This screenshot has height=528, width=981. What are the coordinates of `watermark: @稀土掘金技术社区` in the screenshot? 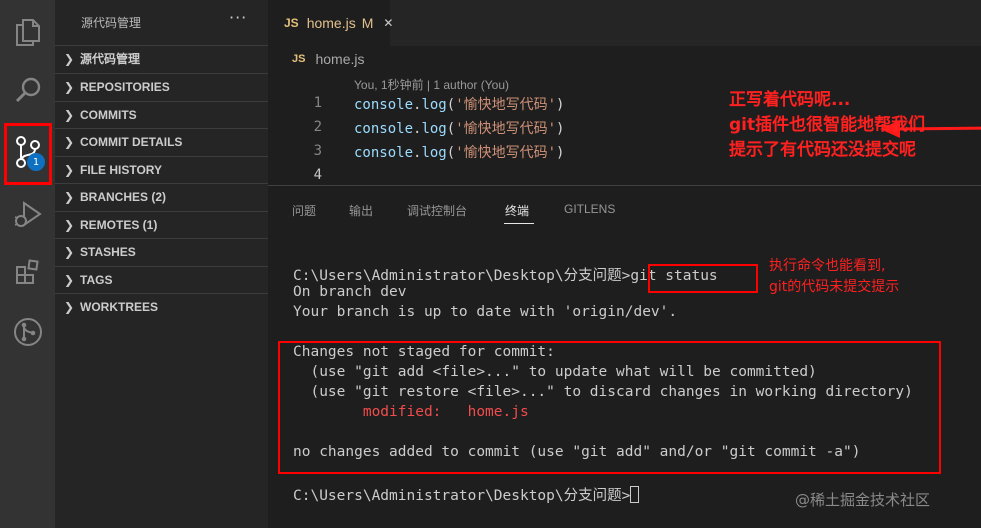 It's located at (863, 500).